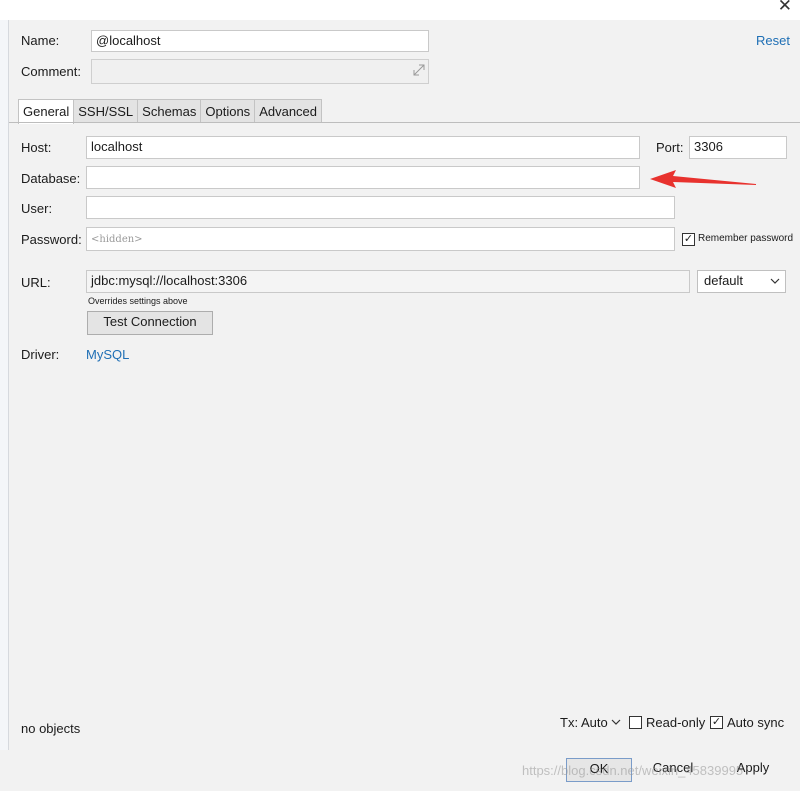 This screenshot has width=800, height=791. What do you see at coordinates (746, 238) in the screenshot?
I see `remember-password-label: Remember password` at bounding box center [746, 238].